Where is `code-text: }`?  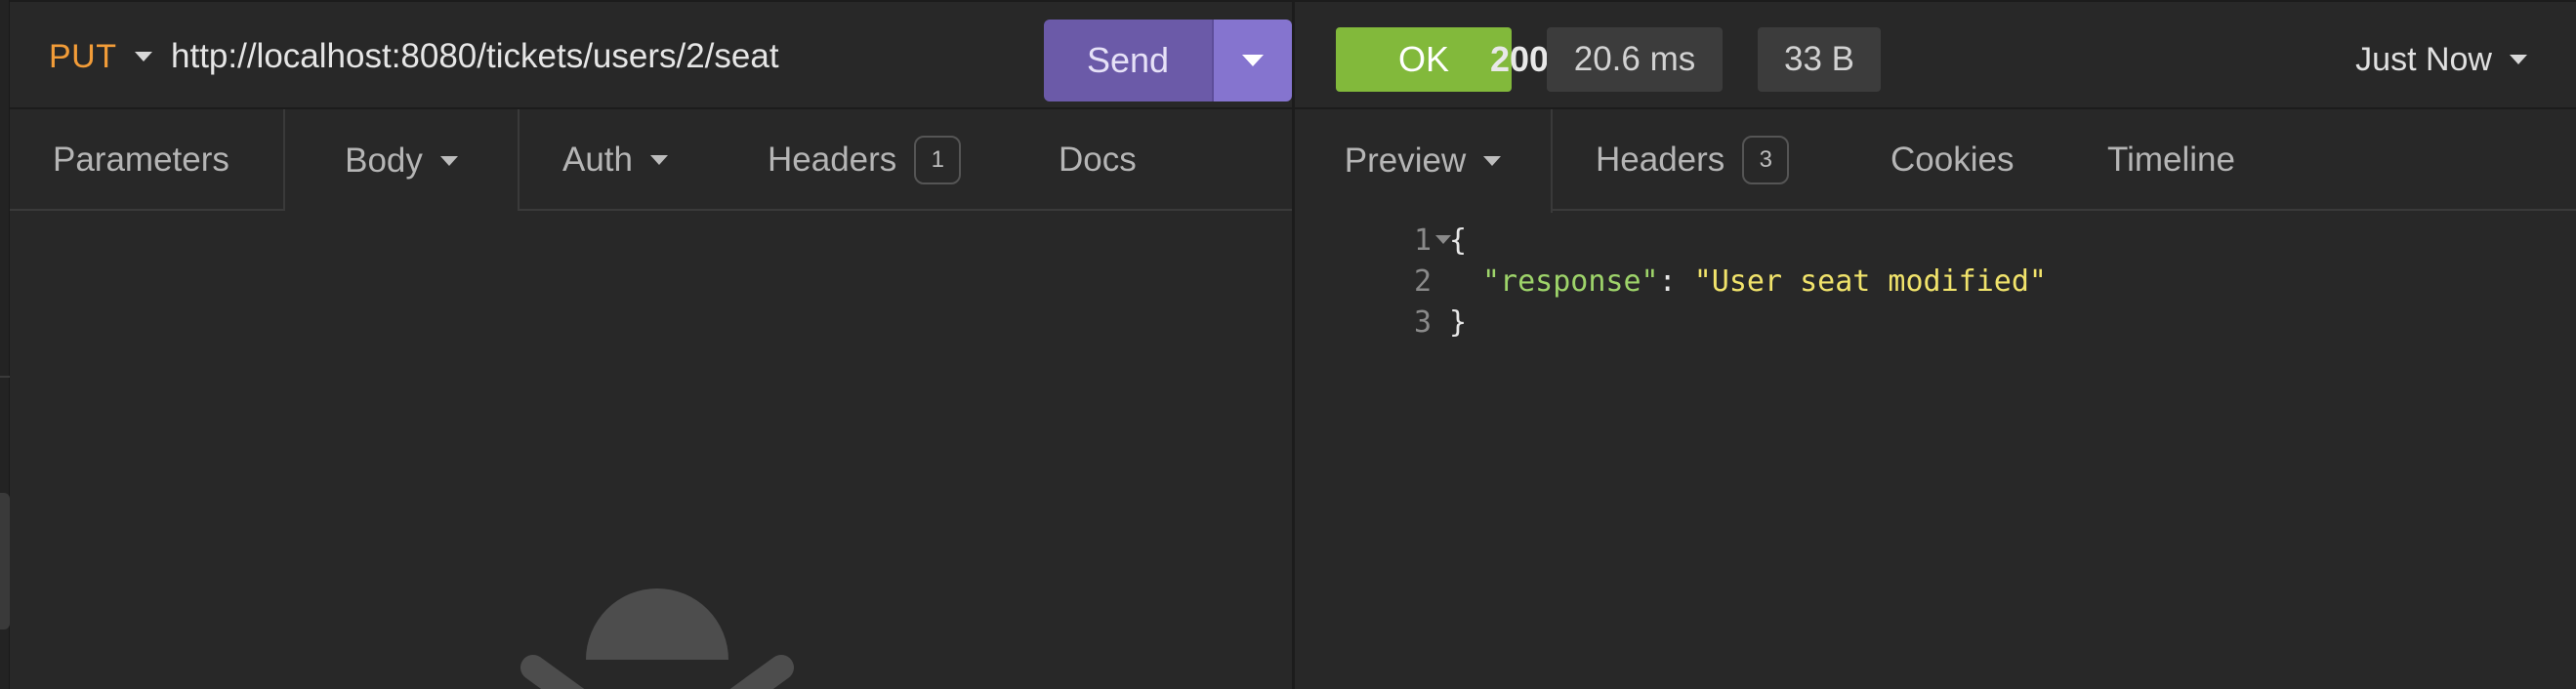
code-text: } is located at coordinates (1458, 322).